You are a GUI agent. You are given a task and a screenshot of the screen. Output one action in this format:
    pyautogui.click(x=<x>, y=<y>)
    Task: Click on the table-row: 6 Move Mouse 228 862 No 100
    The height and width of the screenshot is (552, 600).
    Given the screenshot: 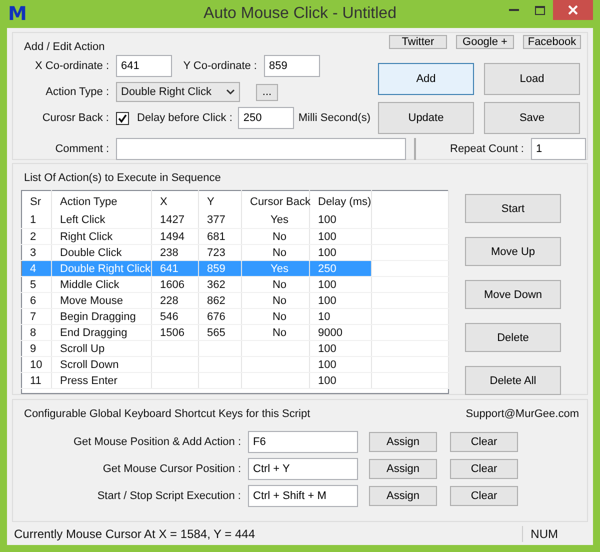 What is the action you would take?
    pyautogui.click(x=235, y=300)
    